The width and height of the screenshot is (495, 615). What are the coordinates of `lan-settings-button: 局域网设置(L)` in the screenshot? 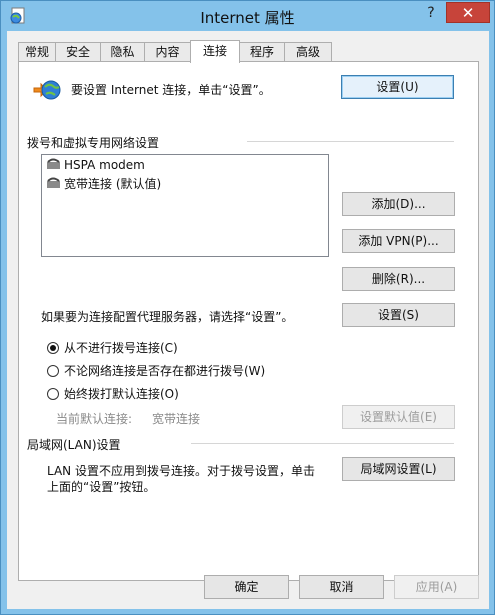 It's located at (398, 469).